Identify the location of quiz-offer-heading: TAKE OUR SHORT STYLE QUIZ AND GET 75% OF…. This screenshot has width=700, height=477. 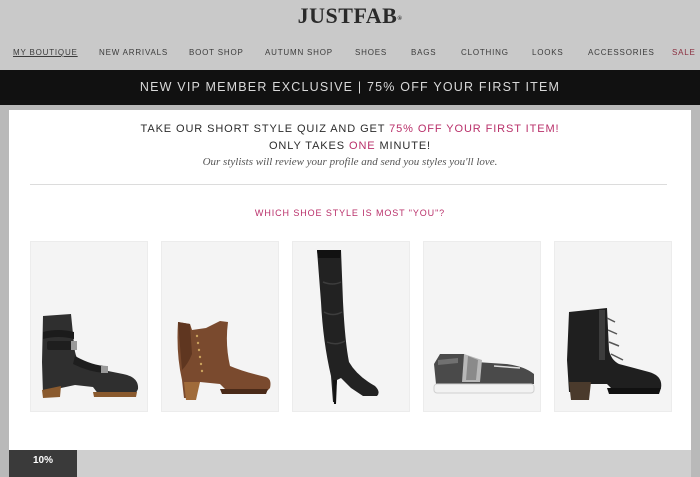
(350, 129).